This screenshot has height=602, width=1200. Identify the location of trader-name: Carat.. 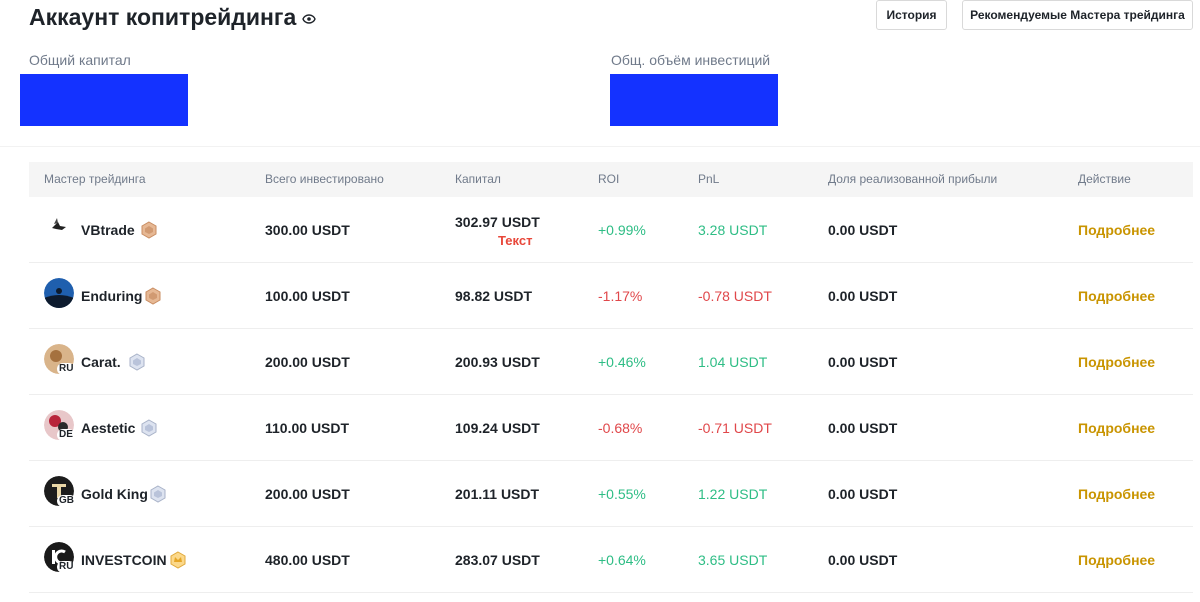
(101, 362).